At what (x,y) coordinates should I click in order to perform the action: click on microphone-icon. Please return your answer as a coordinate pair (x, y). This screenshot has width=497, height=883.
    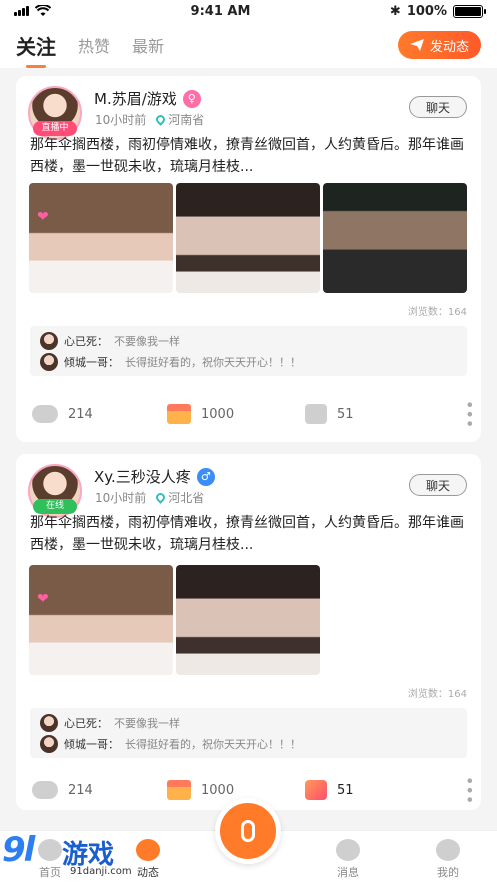
    Looking at the image, I should click on (248, 831).